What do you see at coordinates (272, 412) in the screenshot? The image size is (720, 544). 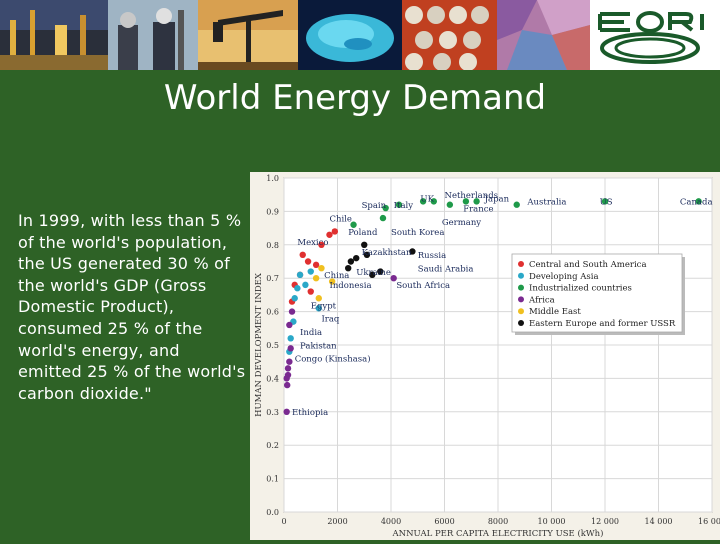 I see `y-tick-label: 0.3` at bounding box center [272, 412].